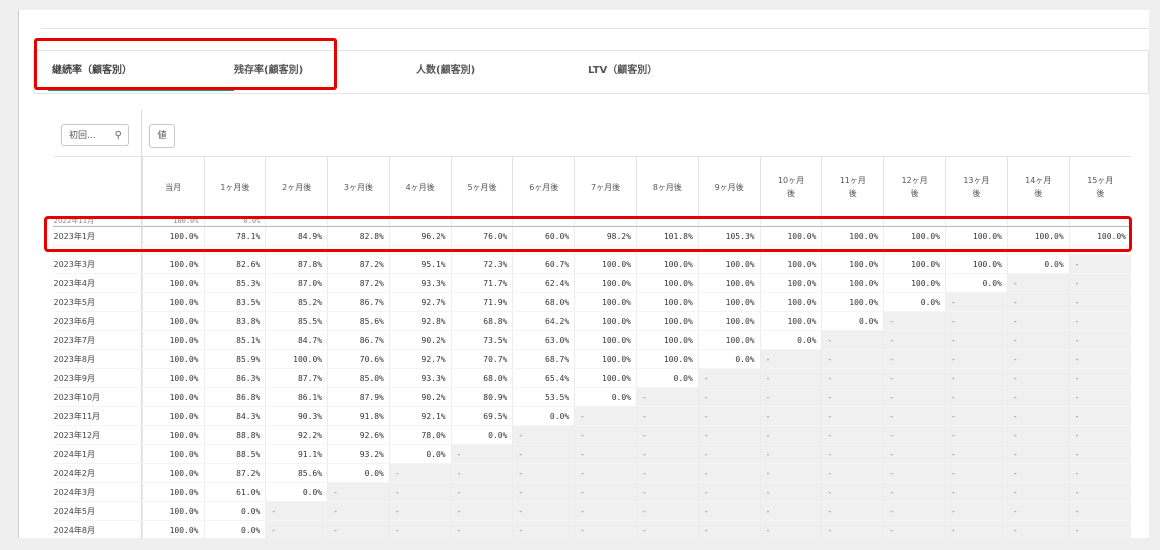 The height and width of the screenshot is (550, 1160). Describe the element at coordinates (358, 186) in the screenshot. I see `column-header: 3ヶ月後` at that location.